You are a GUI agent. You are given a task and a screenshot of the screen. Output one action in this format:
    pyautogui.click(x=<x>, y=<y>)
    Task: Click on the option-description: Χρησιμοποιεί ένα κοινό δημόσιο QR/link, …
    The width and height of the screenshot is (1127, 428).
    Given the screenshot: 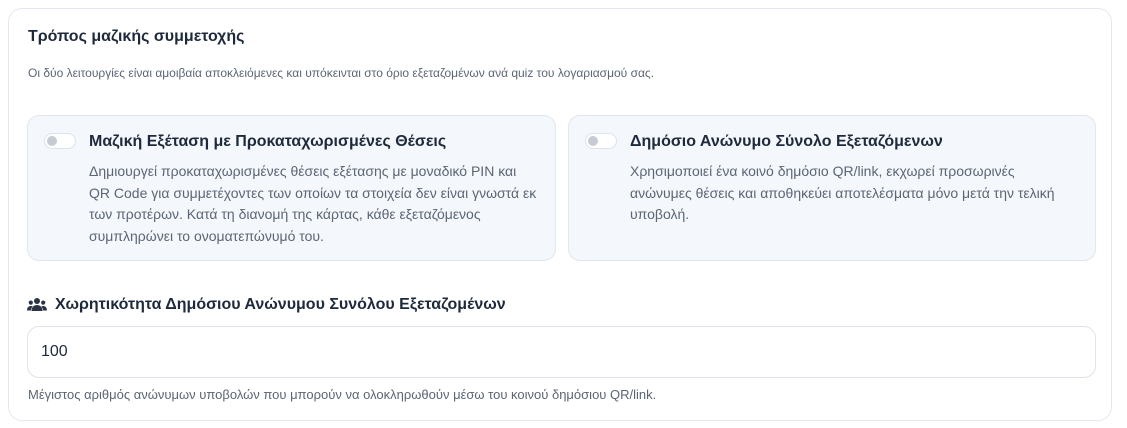 What is the action you would take?
    pyautogui.click(x=842, y=192)
    